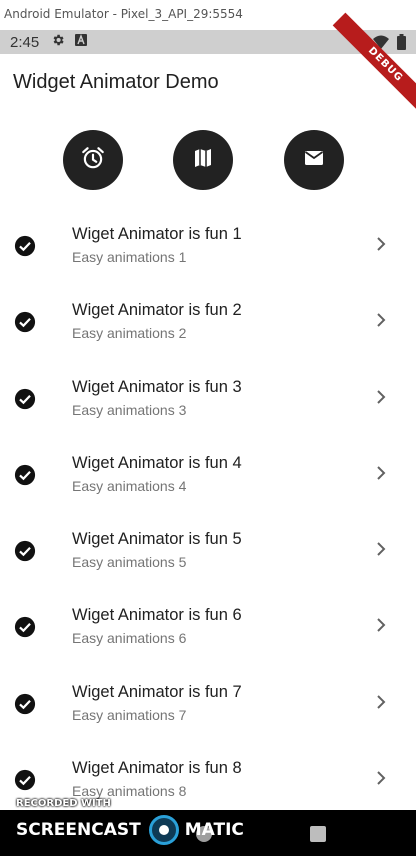 This screenshot has height=856, width=416. Describe the element at coordinates (25, 42) in the screenshot. I see `status-time: 2:45` at that location.